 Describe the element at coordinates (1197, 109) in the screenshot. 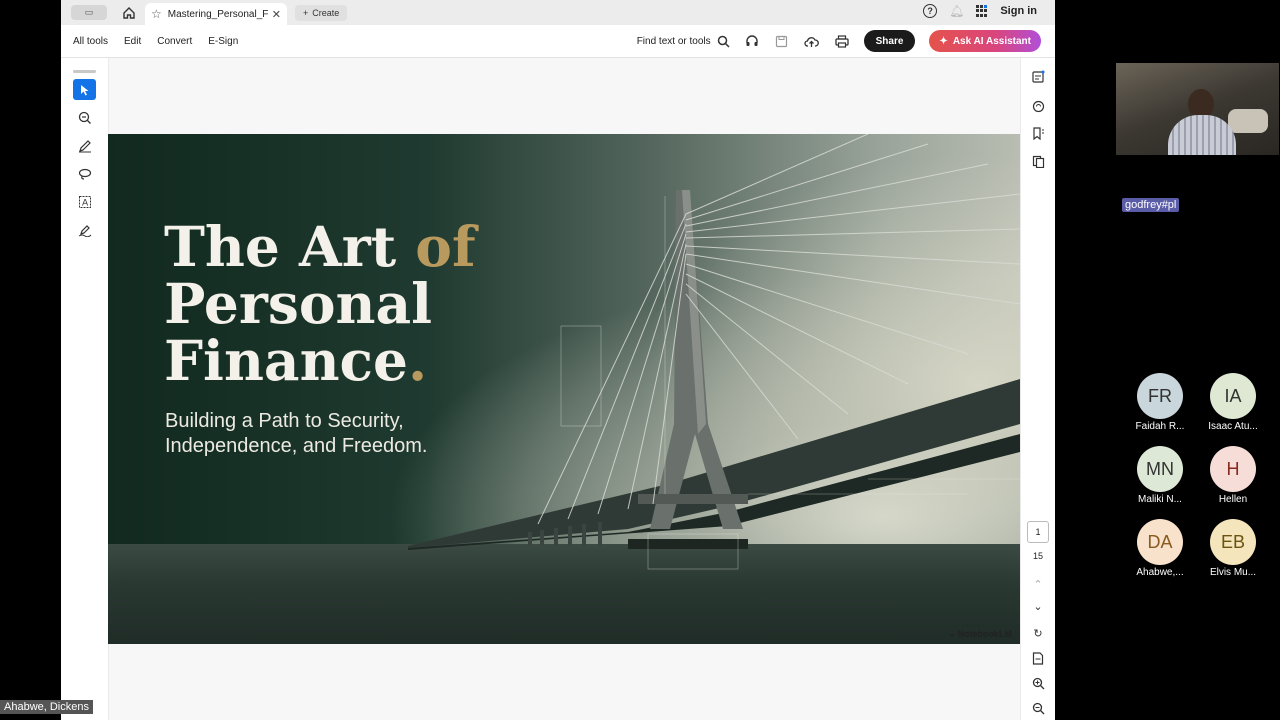

I see `presenter-video` at that location.